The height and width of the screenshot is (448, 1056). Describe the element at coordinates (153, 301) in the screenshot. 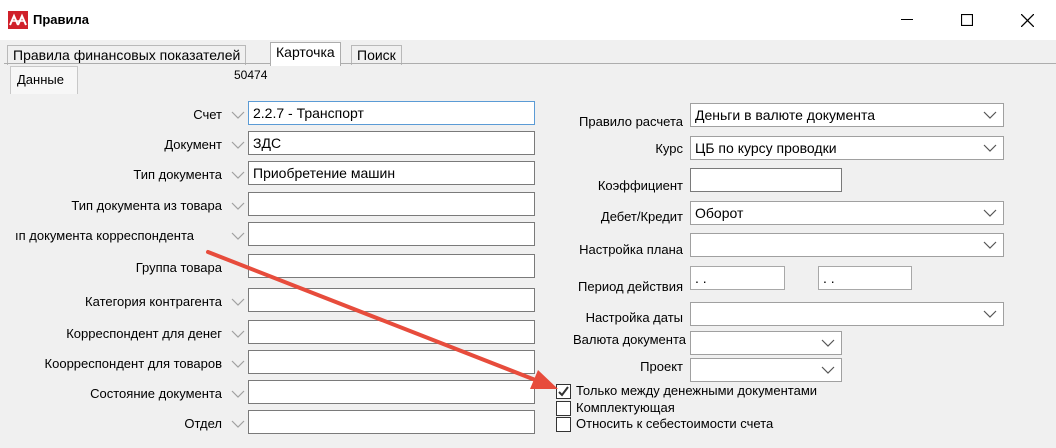

I see `label-counterparty-category: Категория контрагента` at that location.